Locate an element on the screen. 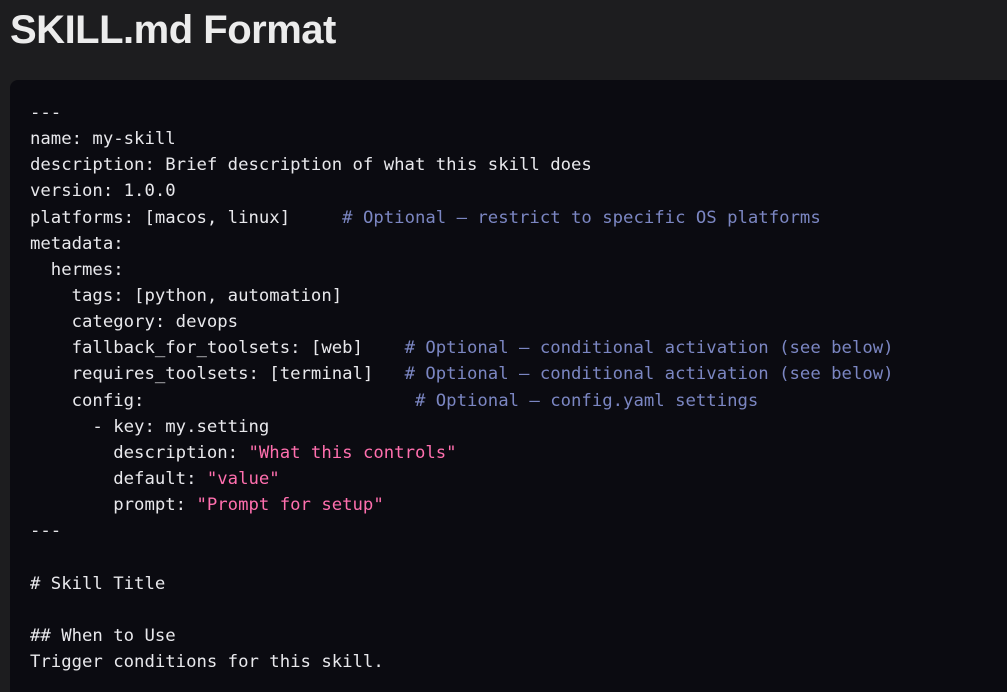  code-line: Trigger conditions for this skill. is located at coordinates (462, 662).